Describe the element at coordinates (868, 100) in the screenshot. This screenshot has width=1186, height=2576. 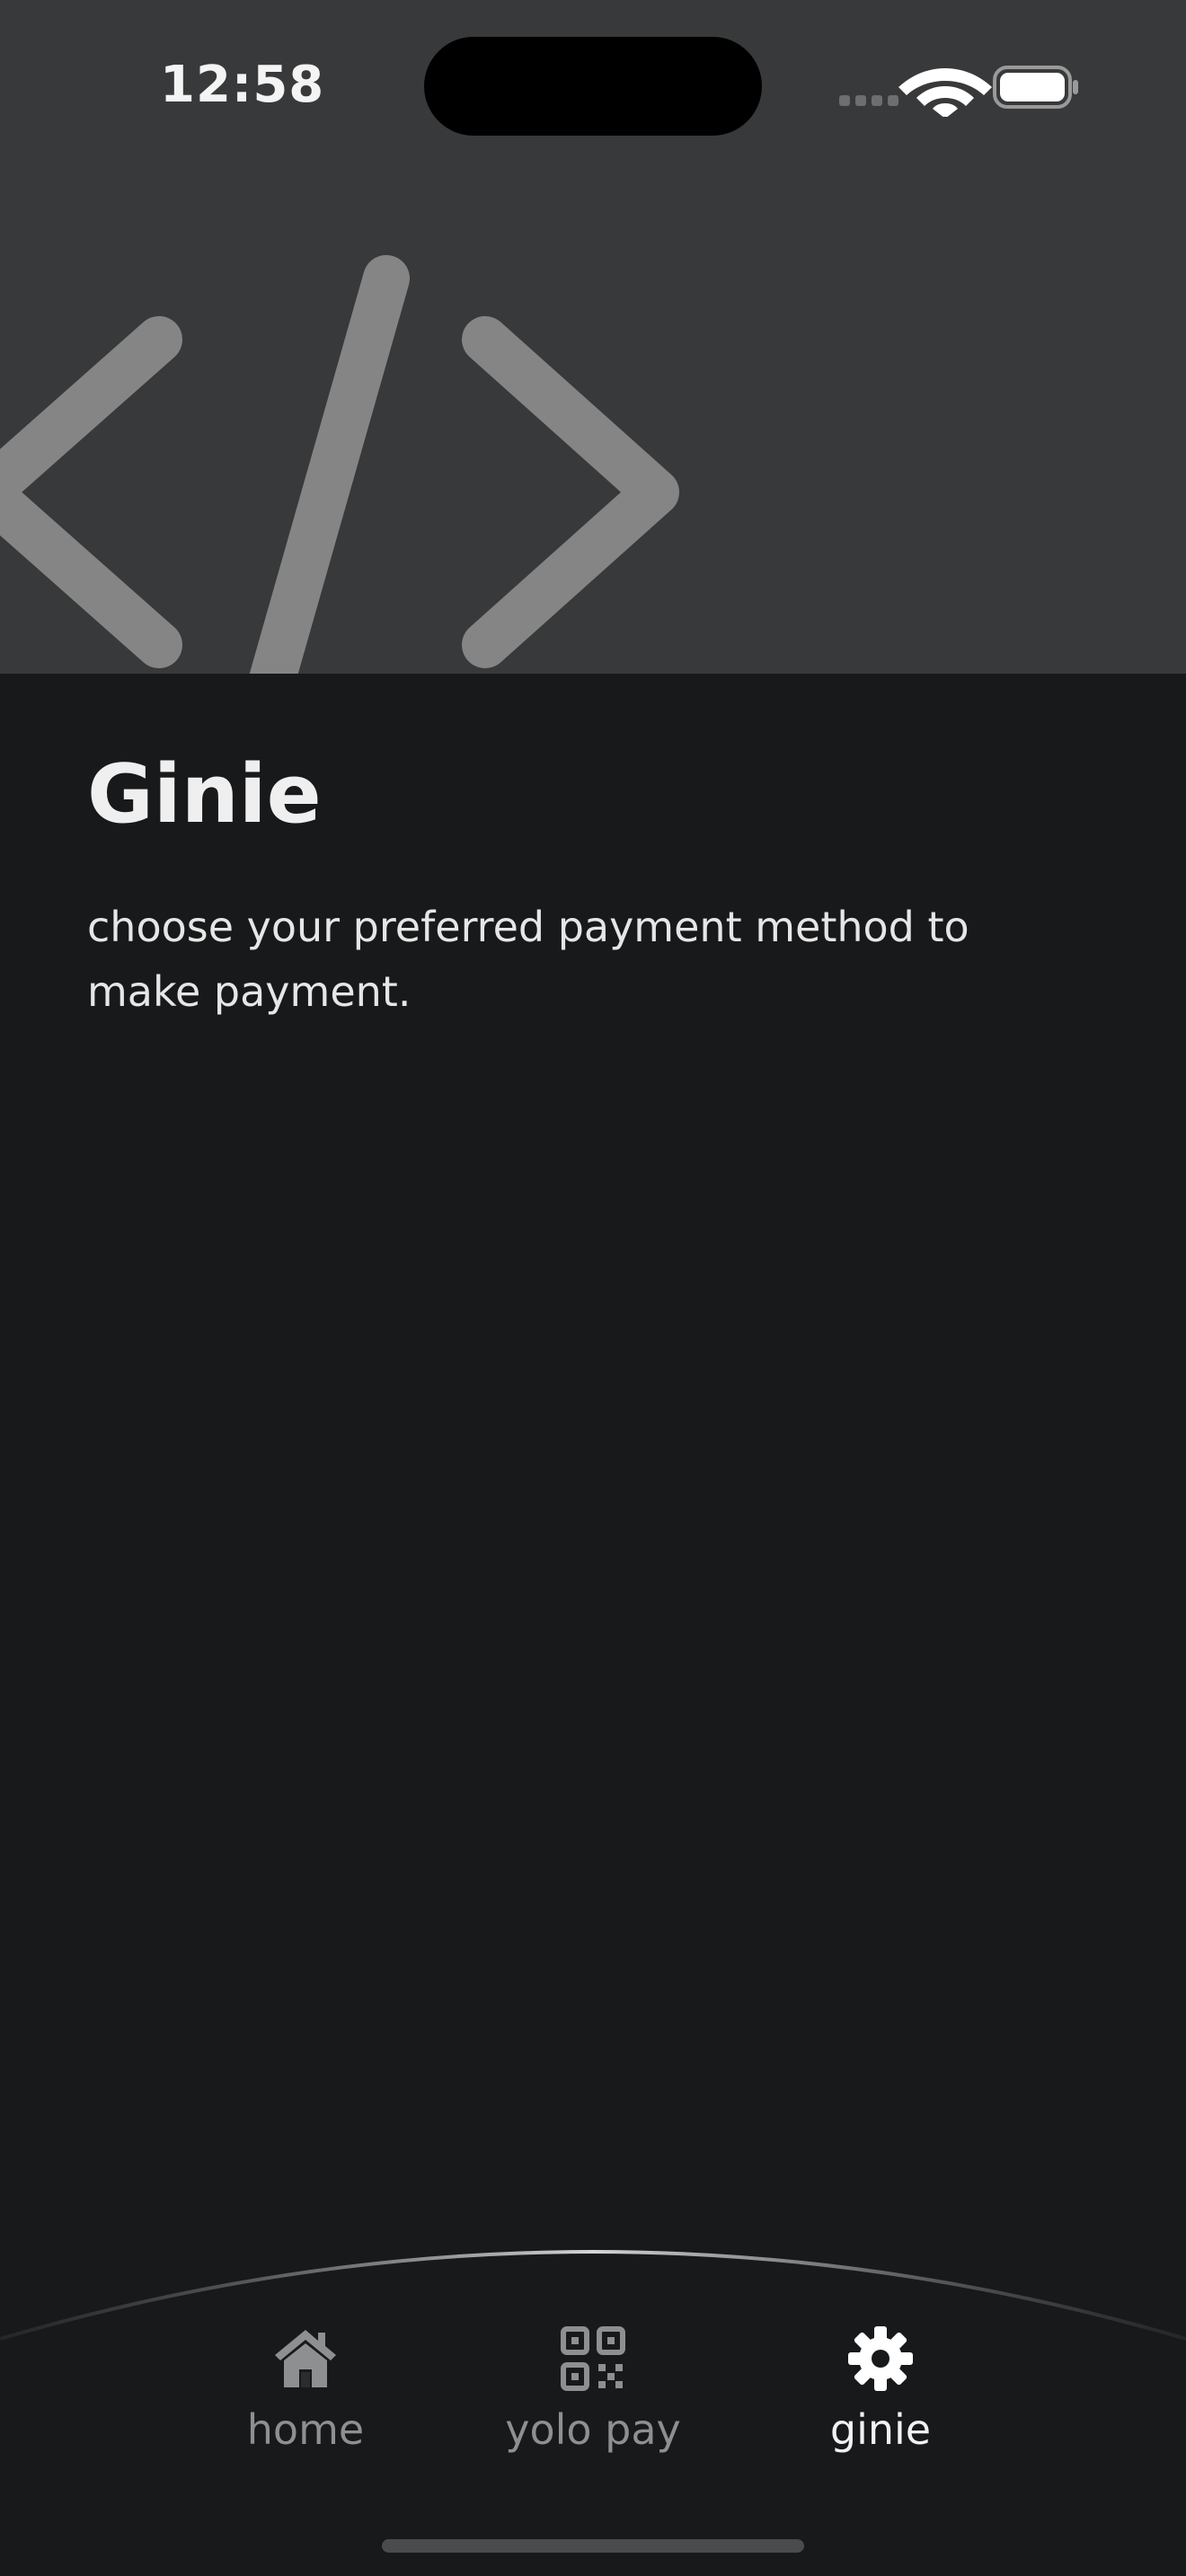
I see `cellular-signal-icon` at that location.